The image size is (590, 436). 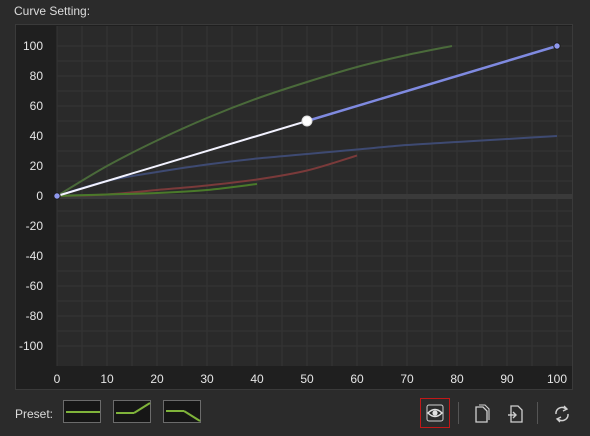 I want to click on x-tick-label: 100, so click(x=557, y=379).